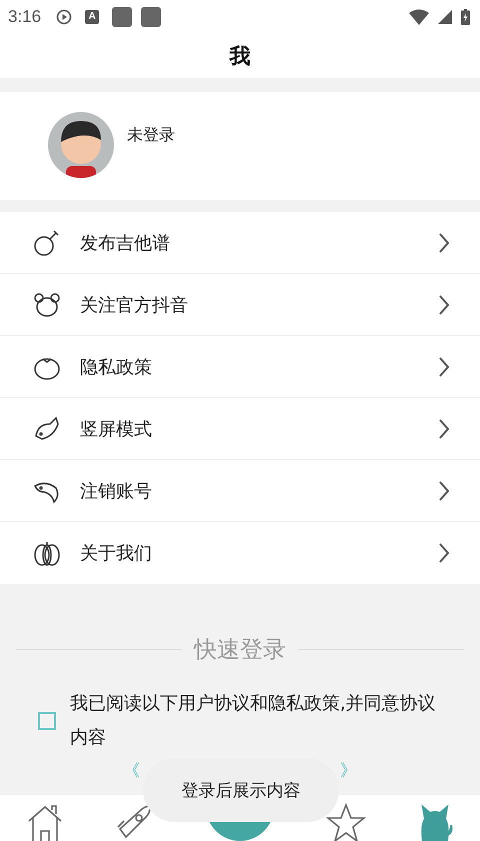 This screenshot has height=841, width=480. I want to click on menu-item: 竖屏模式, so click(240, 429).